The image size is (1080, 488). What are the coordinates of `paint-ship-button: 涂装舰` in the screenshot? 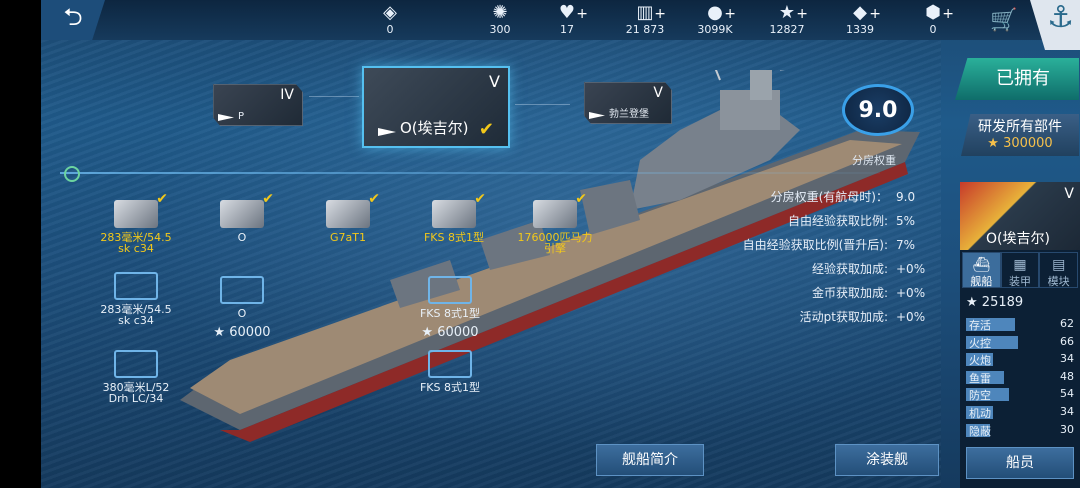 It's located at (887, 460).